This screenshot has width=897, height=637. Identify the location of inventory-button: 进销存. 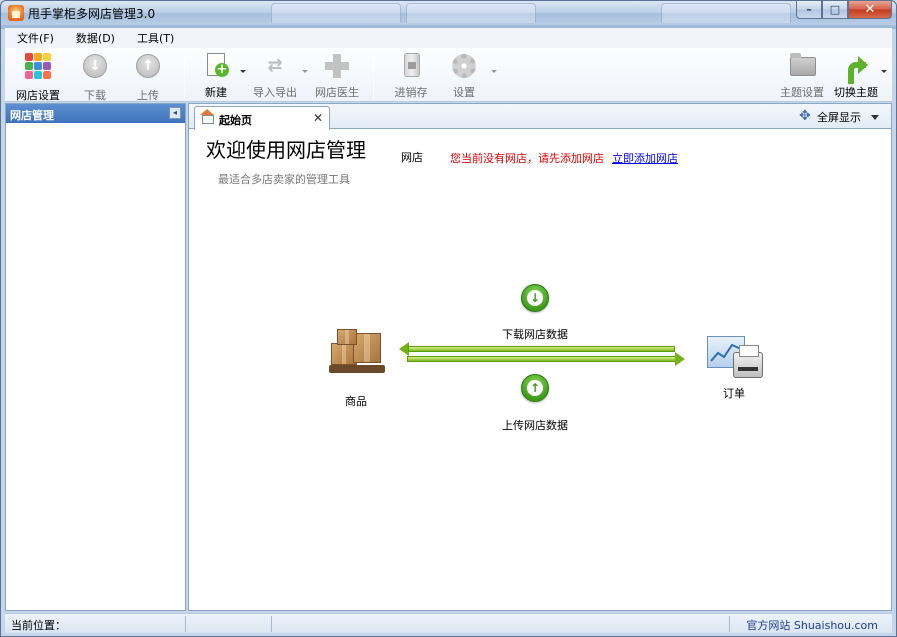
(411, 75).